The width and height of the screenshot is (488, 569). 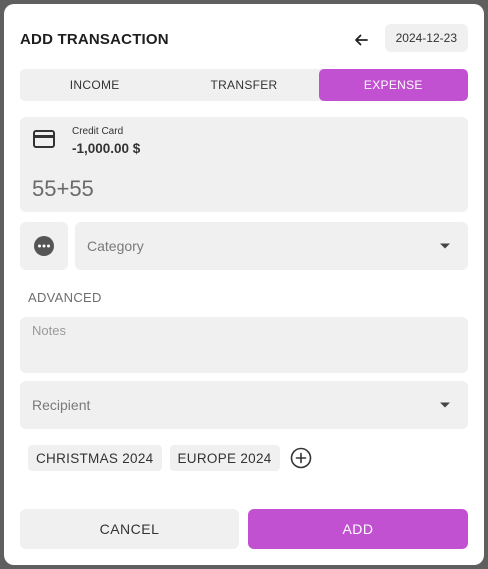 I want to click on tag-chip: EUROPE 2024, so click(x=224, y=458).